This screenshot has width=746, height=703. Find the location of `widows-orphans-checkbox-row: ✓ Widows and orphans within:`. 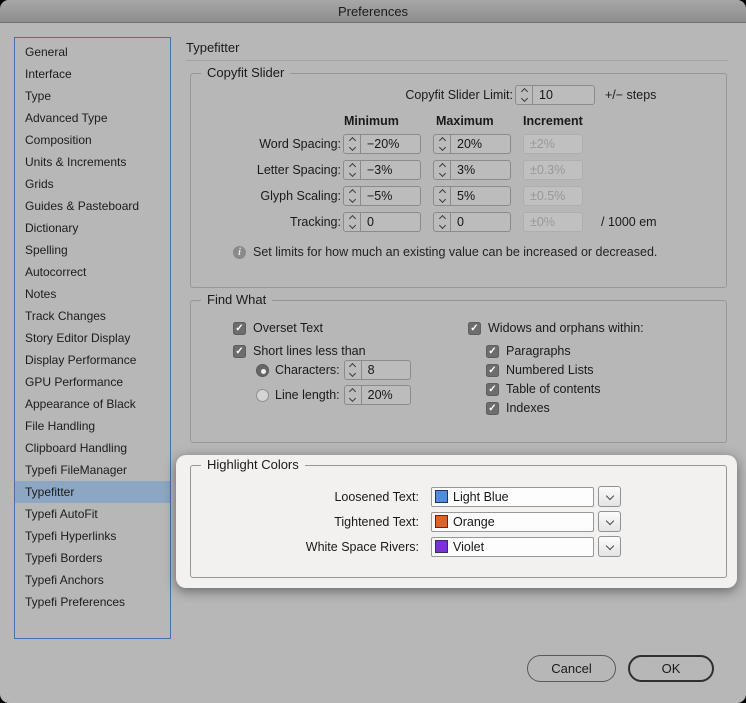

widows-orphans-checkbox-row: ✓ Widows and orphans within: is located at coordinates (556, 328).